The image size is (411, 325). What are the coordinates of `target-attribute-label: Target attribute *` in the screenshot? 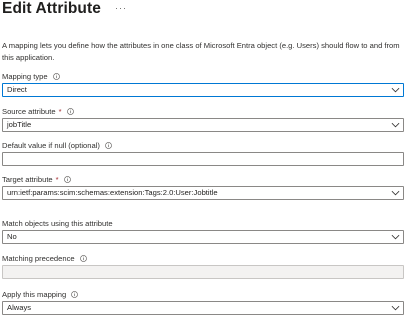 It's located at (36, 179).